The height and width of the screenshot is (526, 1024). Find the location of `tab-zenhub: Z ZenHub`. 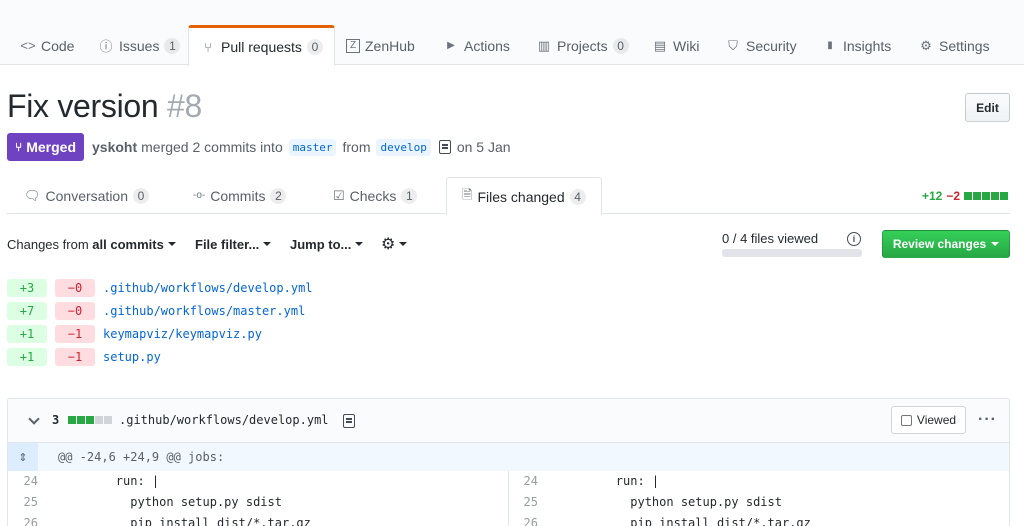

tab-zenhub: Z ZenHub is located at coordinates (380, 45).